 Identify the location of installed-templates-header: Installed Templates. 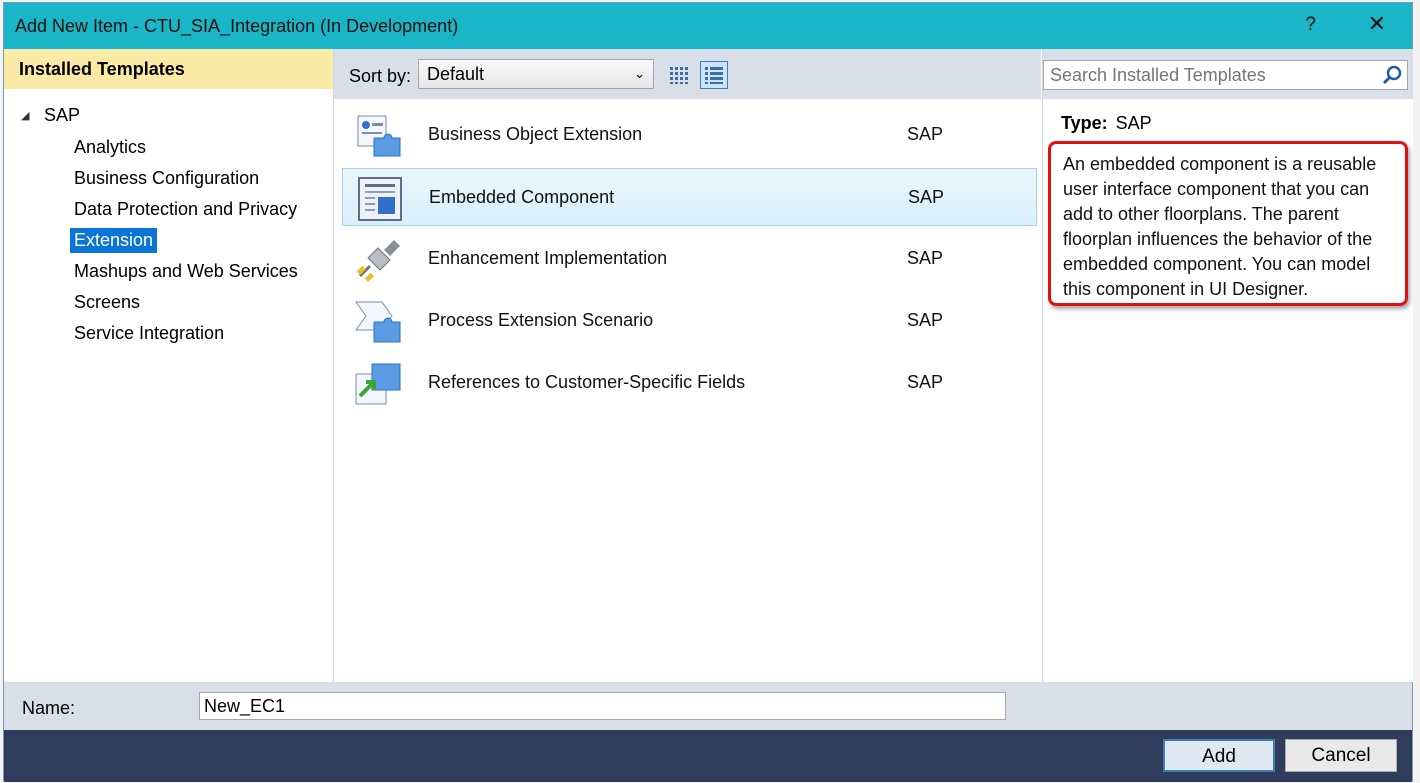
(168, 69).